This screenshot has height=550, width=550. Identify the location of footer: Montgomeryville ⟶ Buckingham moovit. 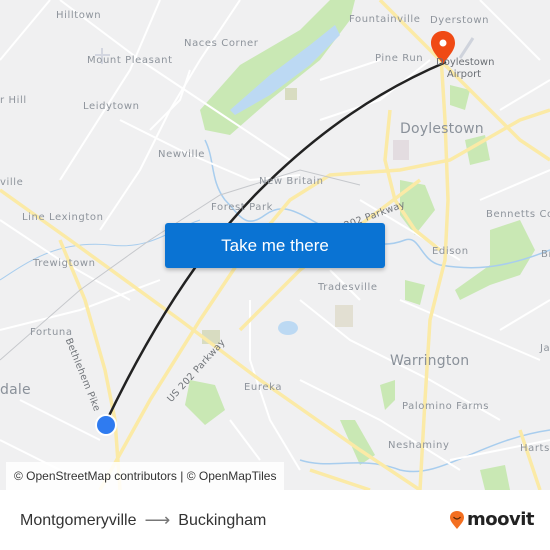
(275, 520).